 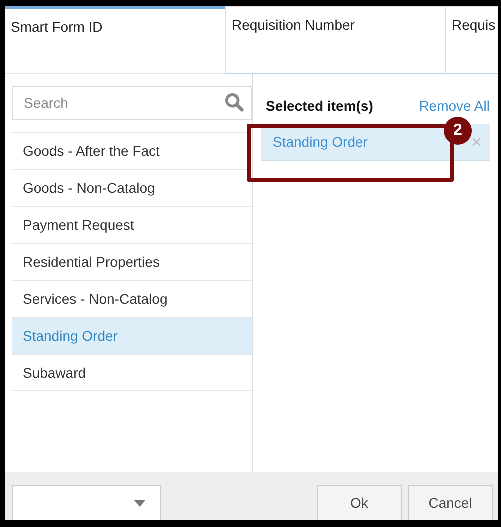 I want to click on step-badge: 2, so click(x=458, y=131).